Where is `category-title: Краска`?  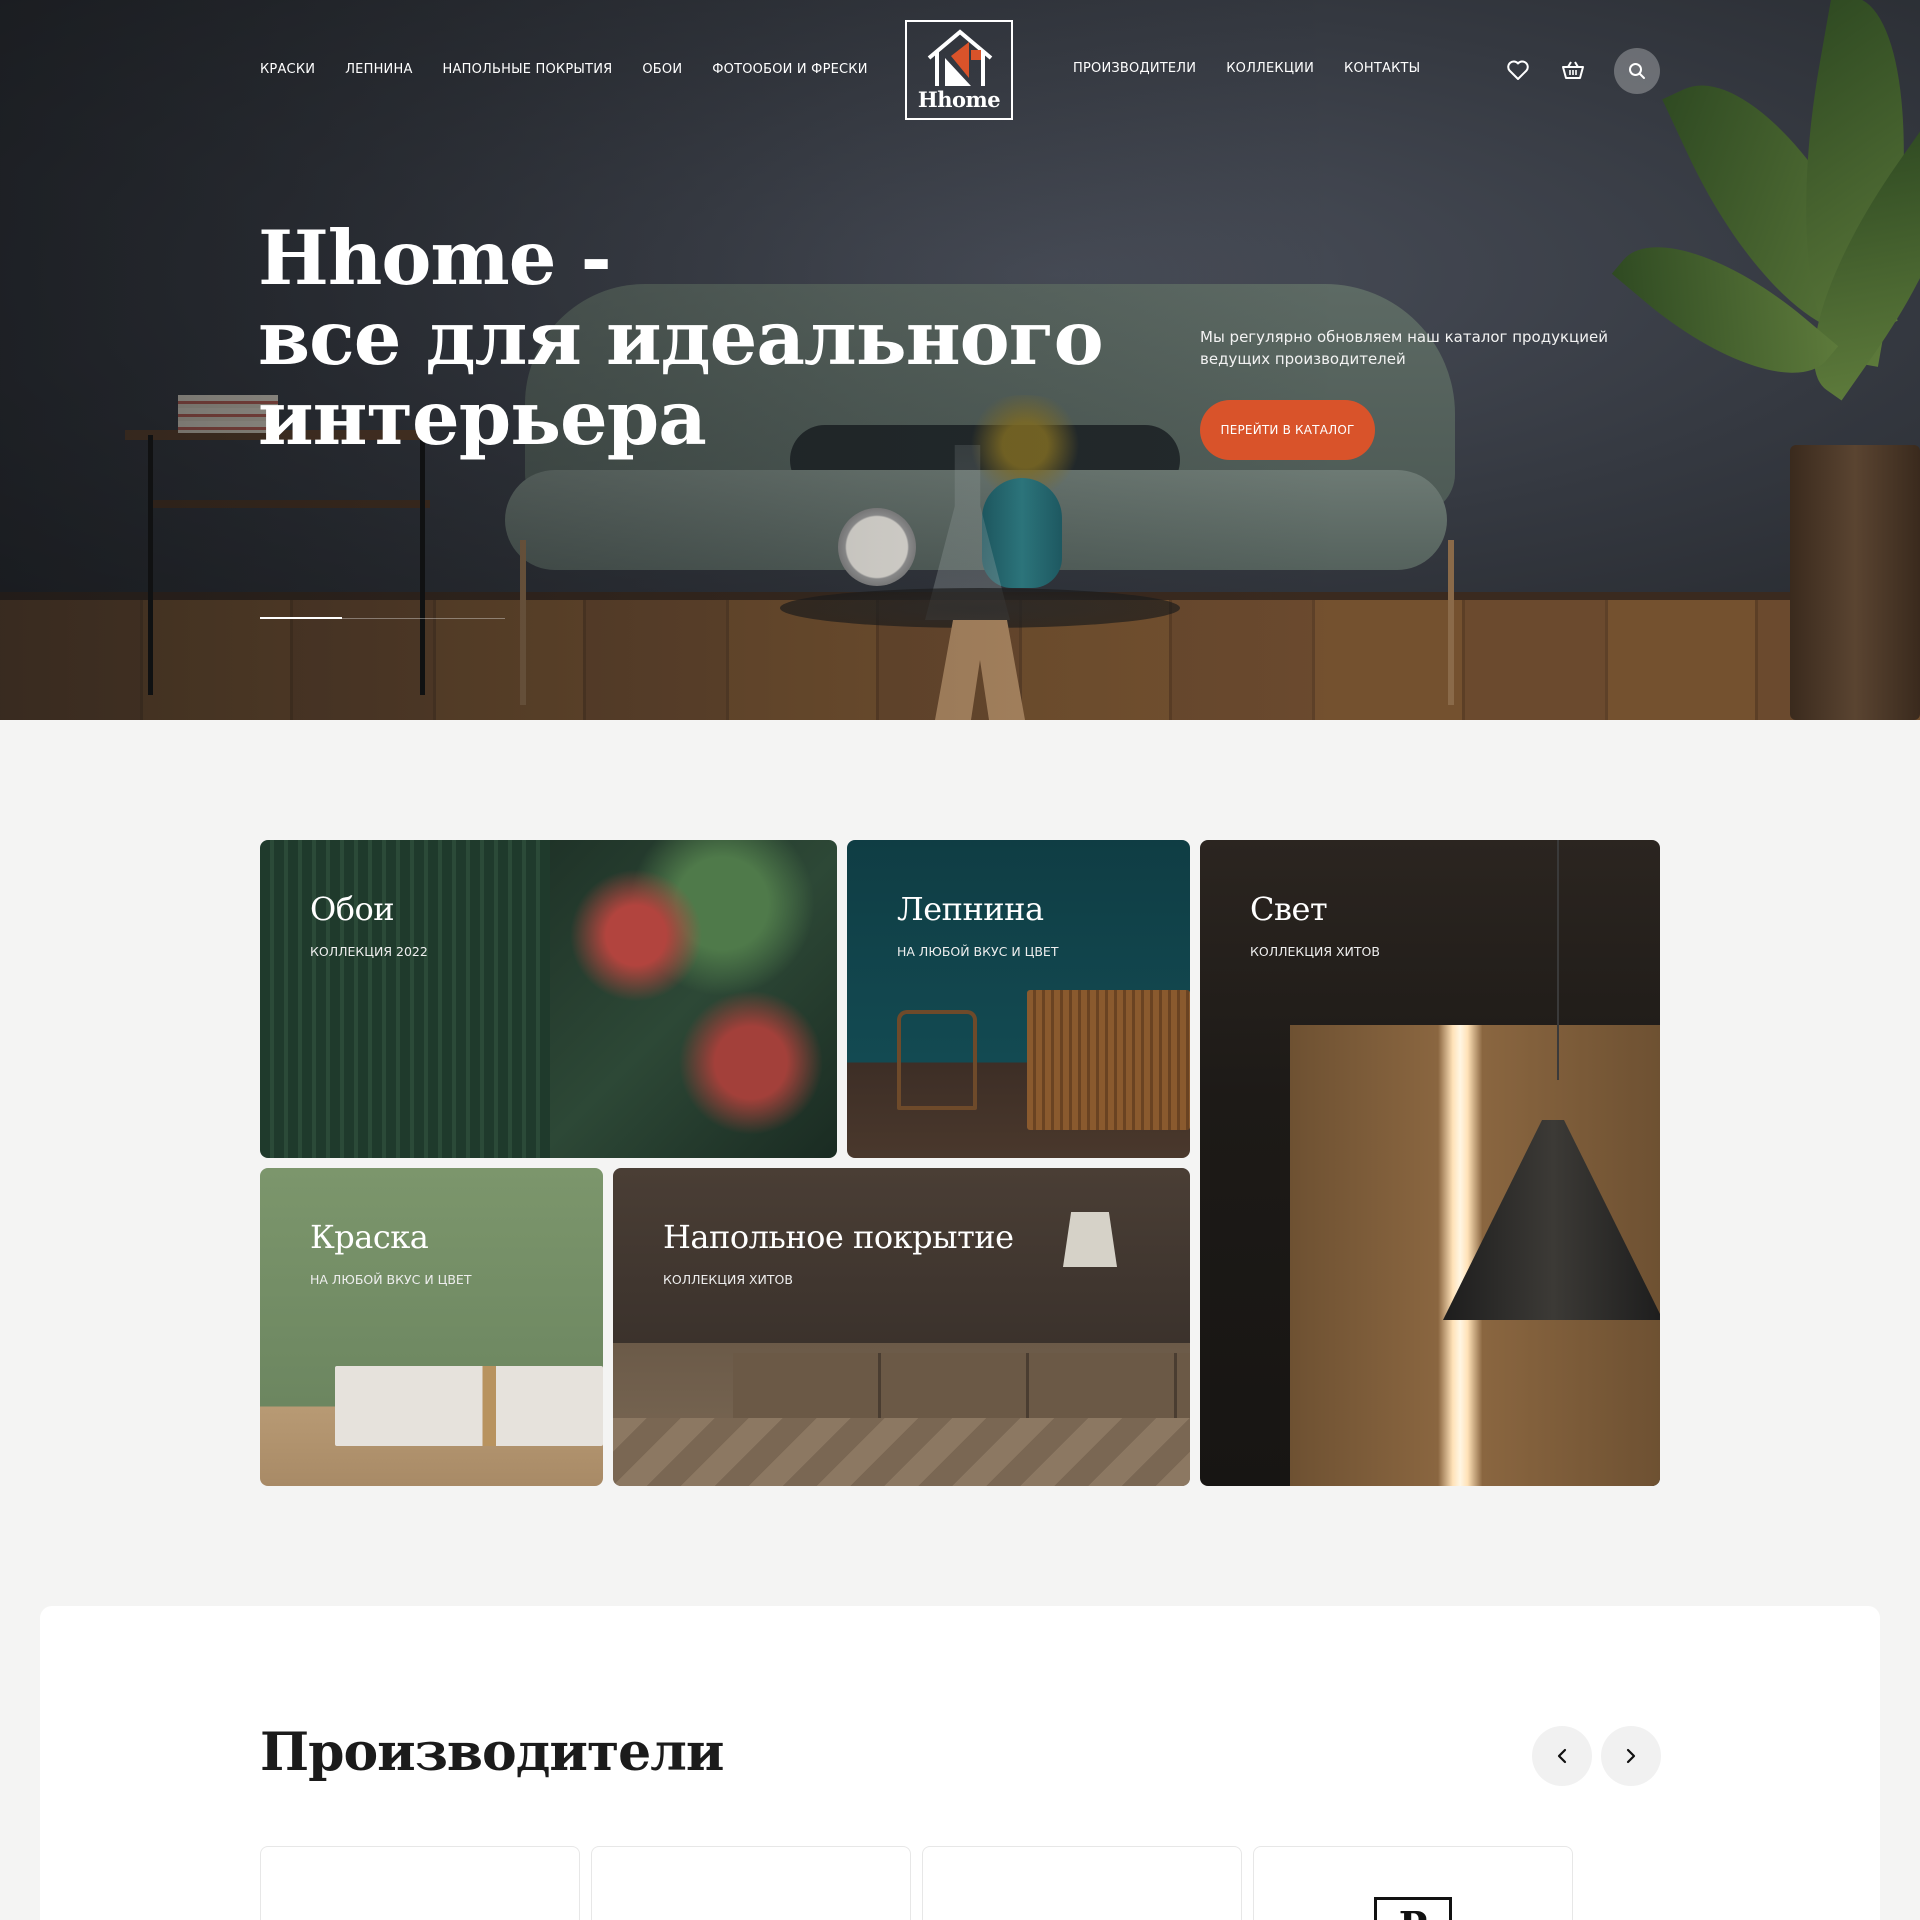
category-title: Краска is located at coordinates (369, 1237).